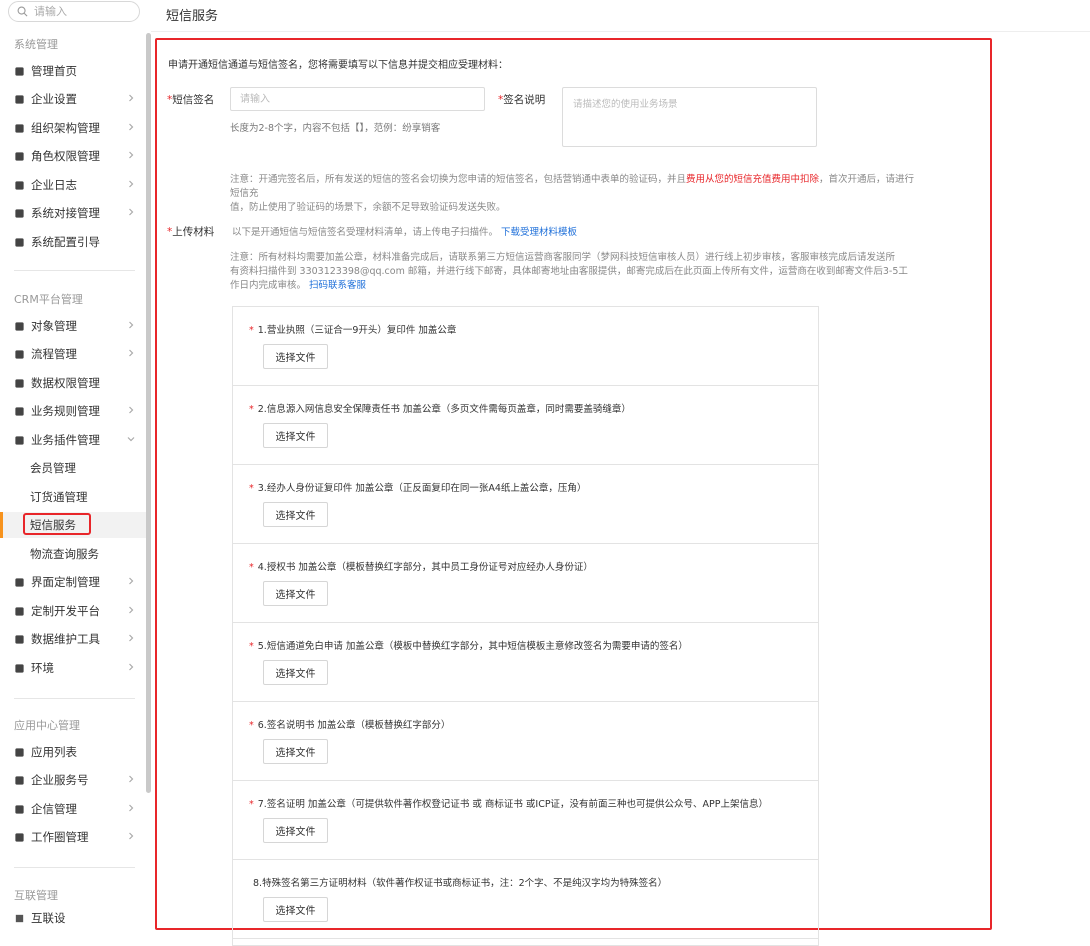  What do you see at coordinates (60, 780) in the screenshot?
I see `sidebar-item-label: 企业服务号` at bounding box center [60, 780].